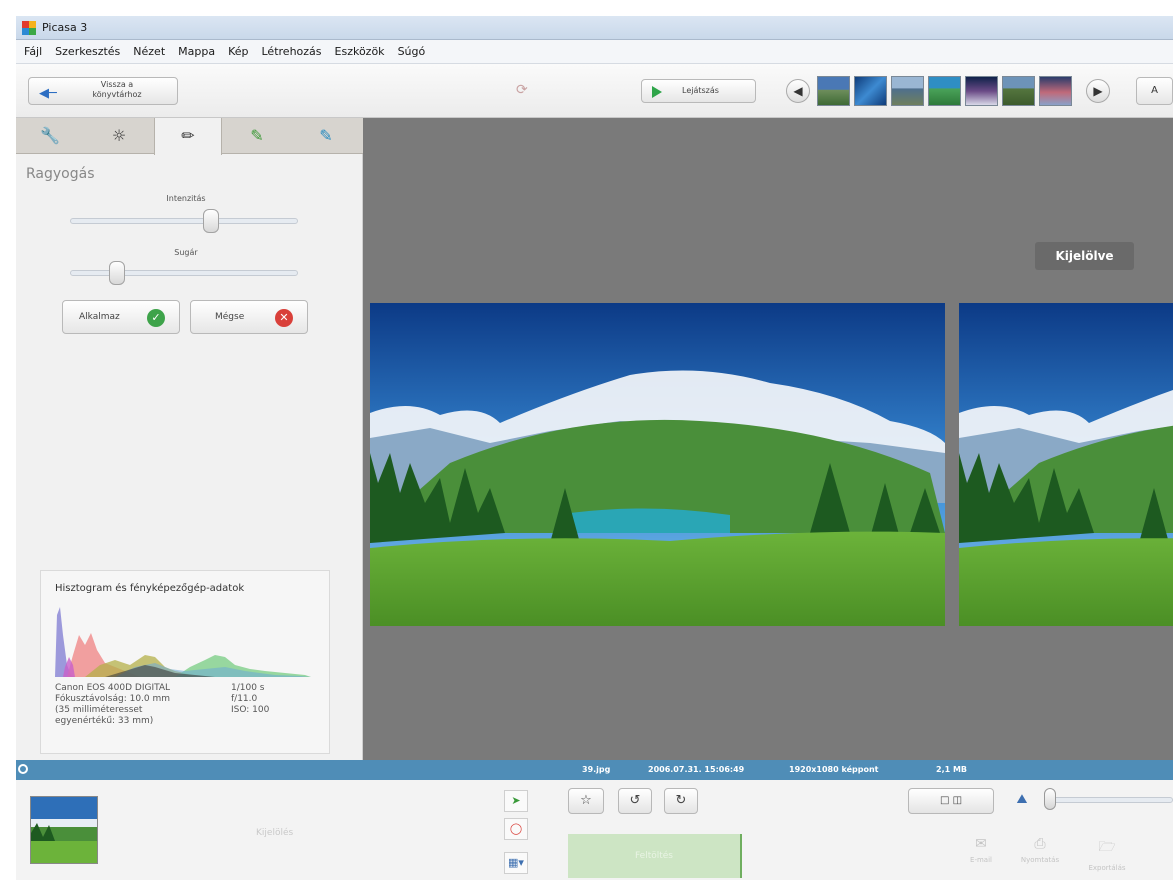 The height and width of the screenshot is (880, 1173). What do you see at coordinates (64, 830) in the screenshot?
I see `tray-thumbnail` at bounding box center [64, 830].